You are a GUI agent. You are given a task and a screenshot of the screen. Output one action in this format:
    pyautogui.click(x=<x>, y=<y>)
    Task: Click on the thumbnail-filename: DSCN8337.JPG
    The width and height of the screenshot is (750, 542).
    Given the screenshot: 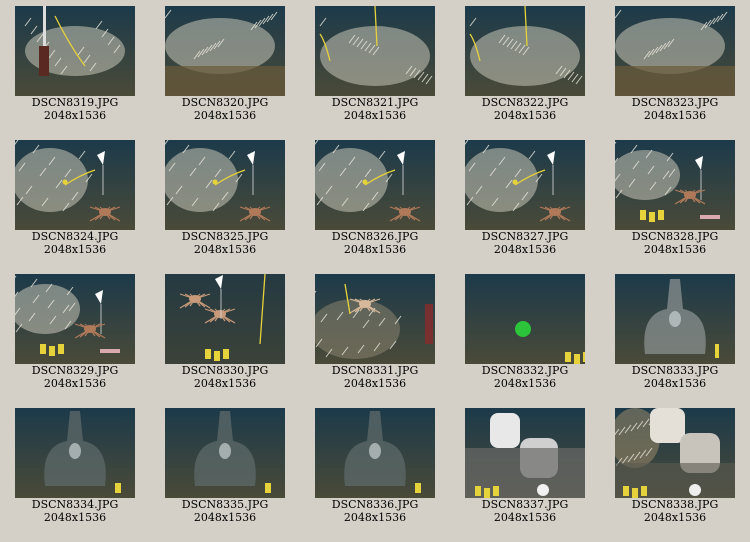 What is the action you would take?
    pyautogui.click(x=525, y=504)
    